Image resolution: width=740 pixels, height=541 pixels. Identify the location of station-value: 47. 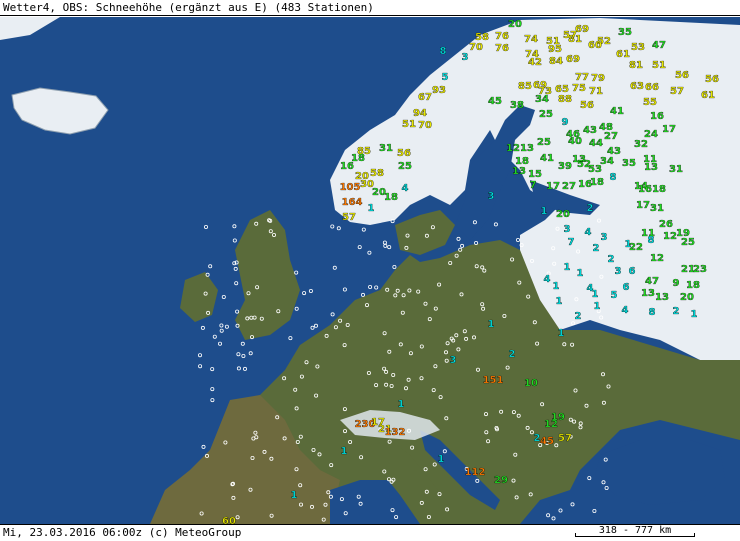
(659, 45).